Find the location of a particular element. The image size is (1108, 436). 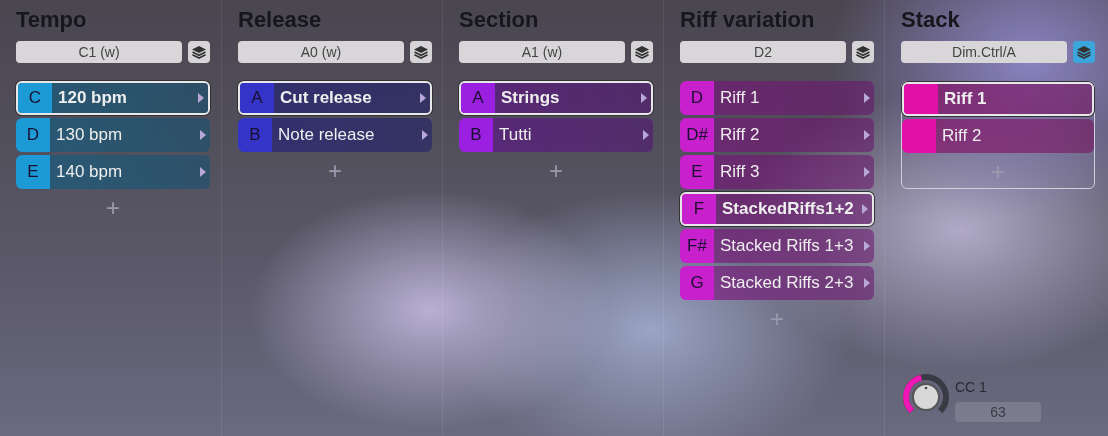

slot-item: A Cut release is located at coordinates (335, 98).